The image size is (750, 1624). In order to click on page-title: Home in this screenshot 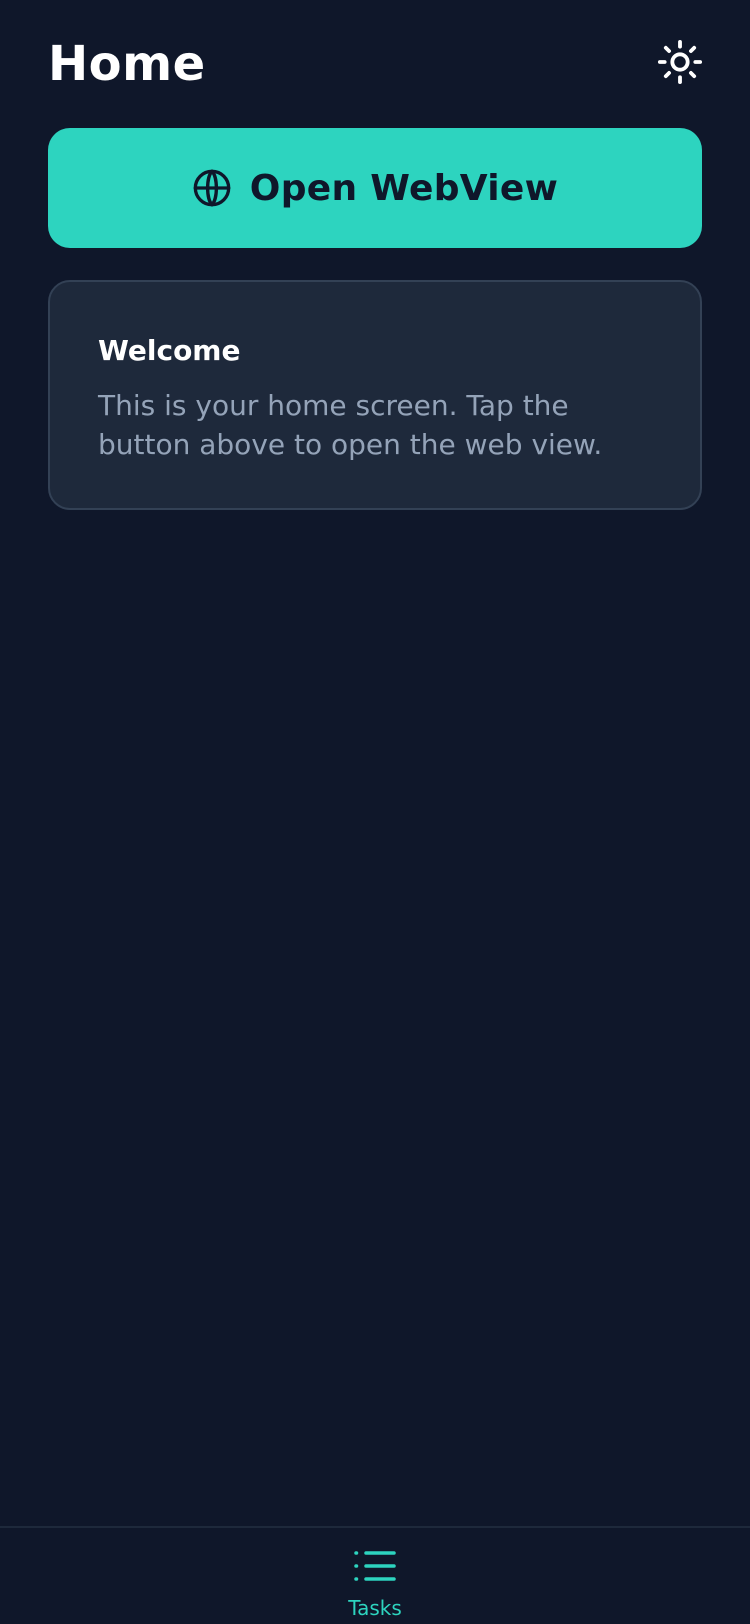, I will do `click(127, 64)`.